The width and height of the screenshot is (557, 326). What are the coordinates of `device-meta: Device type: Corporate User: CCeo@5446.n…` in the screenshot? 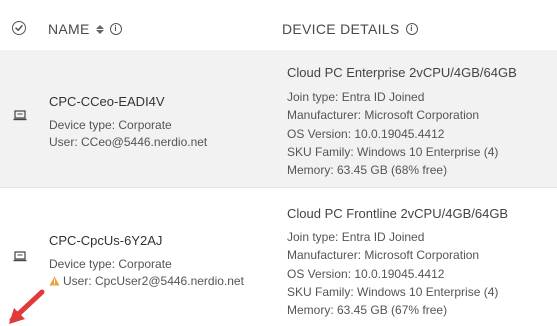 It's located at (128, 134).